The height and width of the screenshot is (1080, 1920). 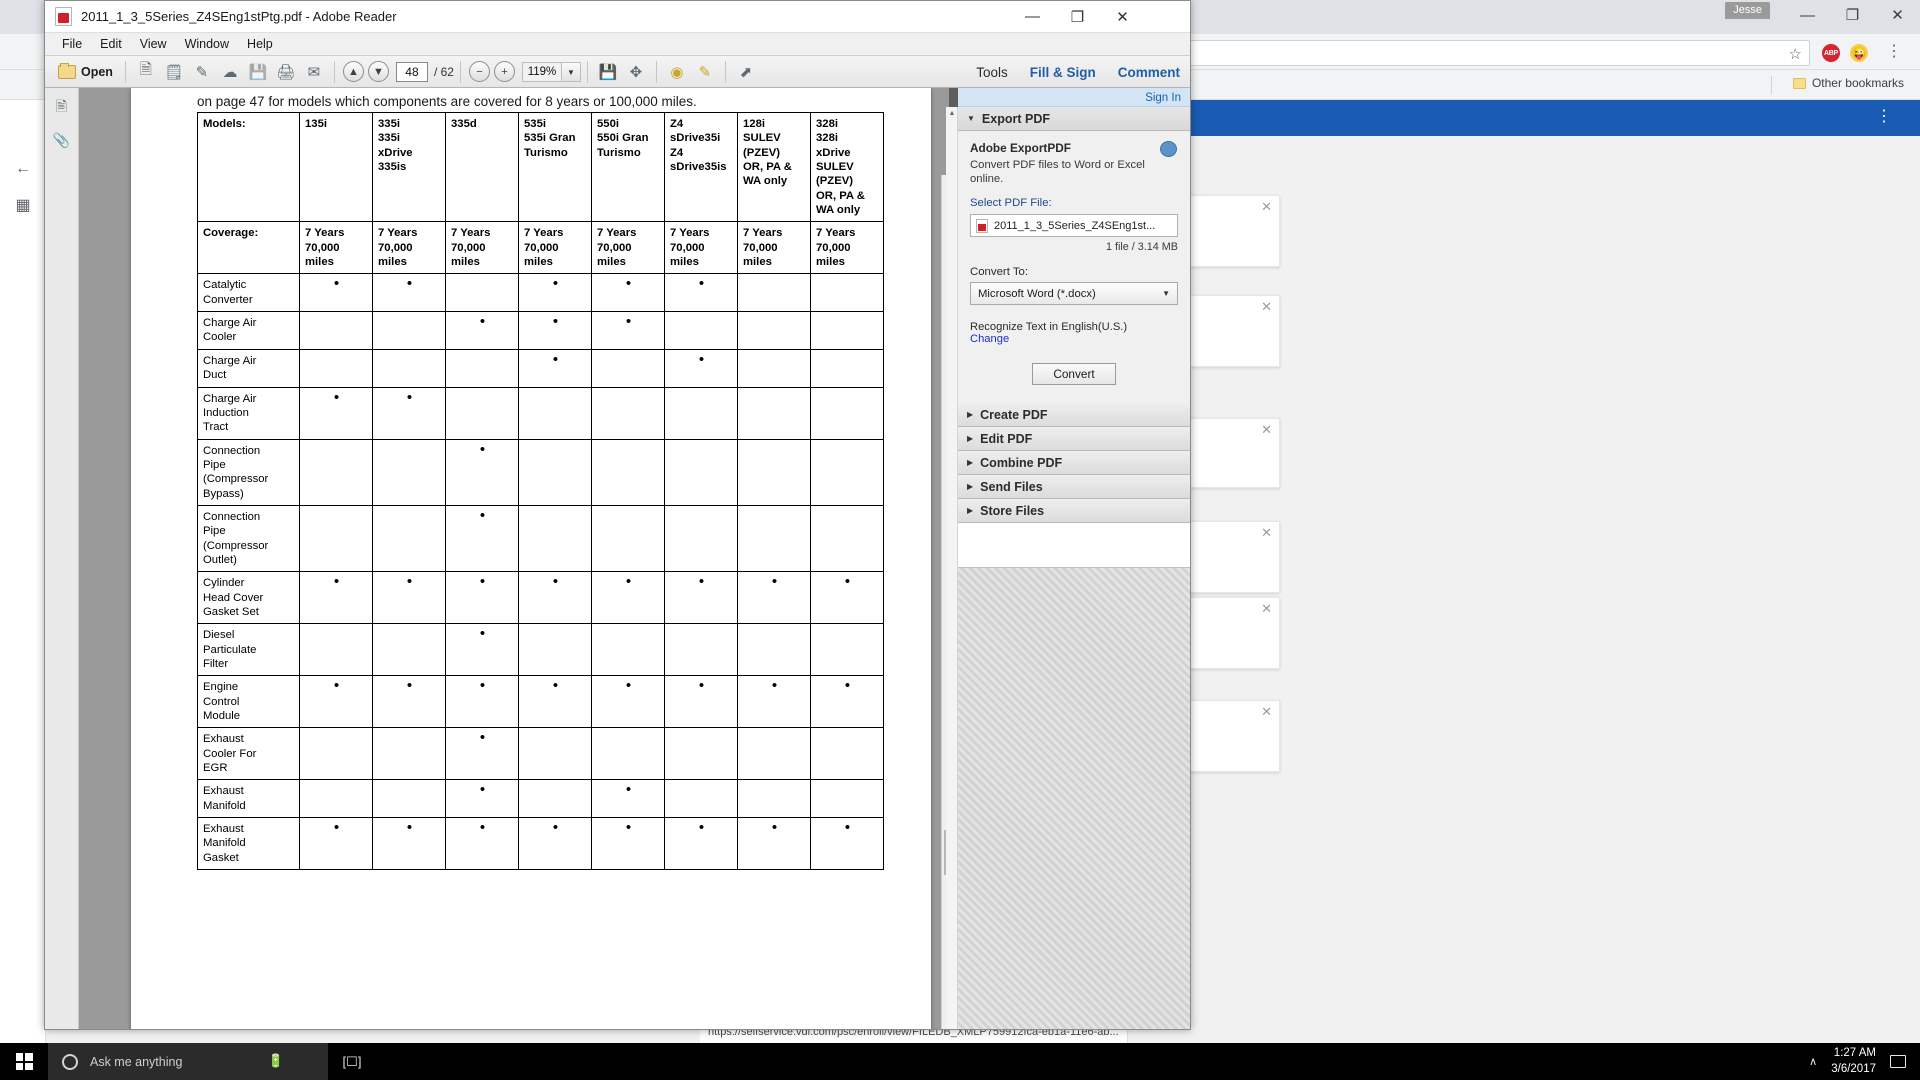 I want to click on back-arrow-icon: ←, so click(x=23, y=169).